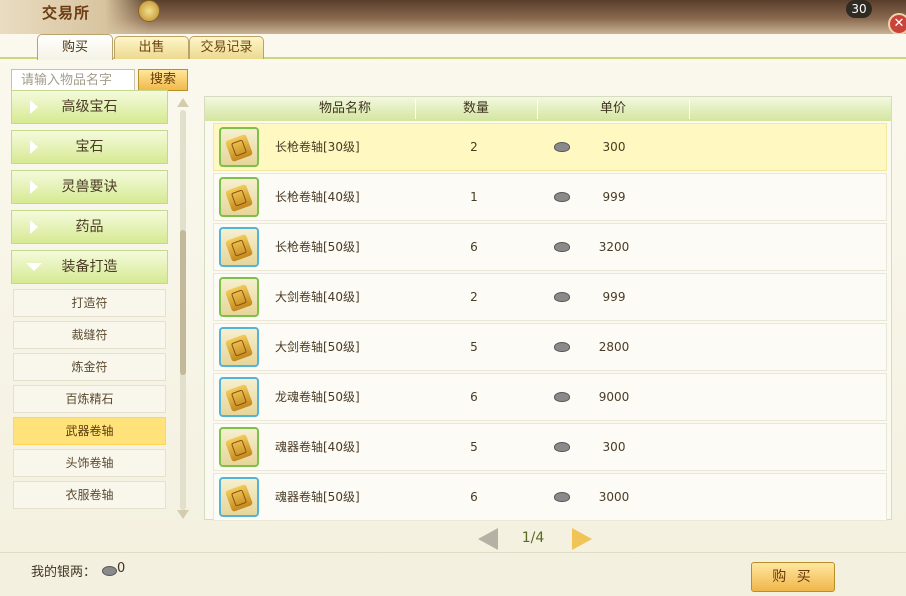 This screenshot has width=906, height=596. I want to click on item-name: 大剑卷轴[50级], so click(317, 347).